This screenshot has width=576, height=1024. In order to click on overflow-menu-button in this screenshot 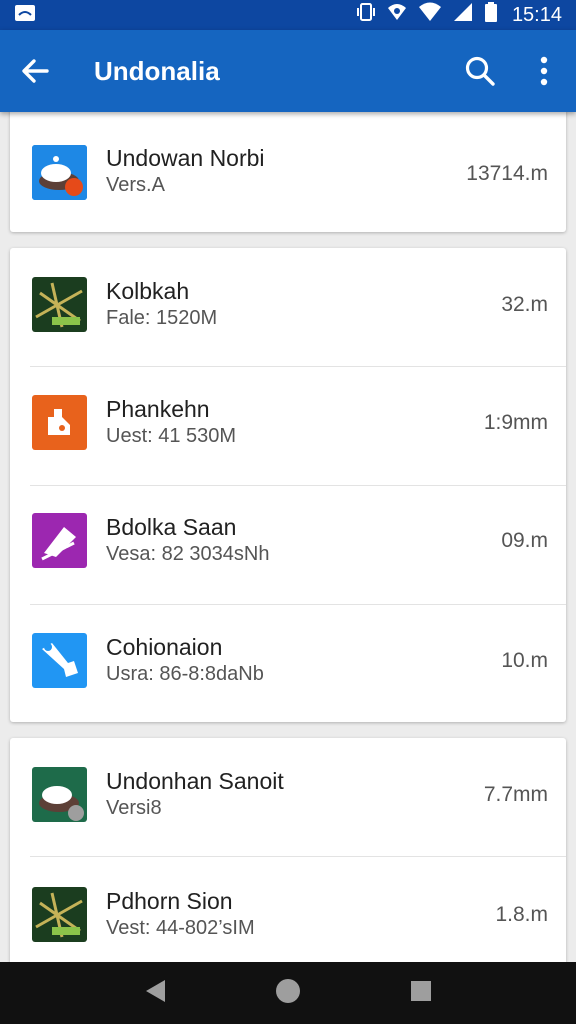, I will do `click(544, 71)`.